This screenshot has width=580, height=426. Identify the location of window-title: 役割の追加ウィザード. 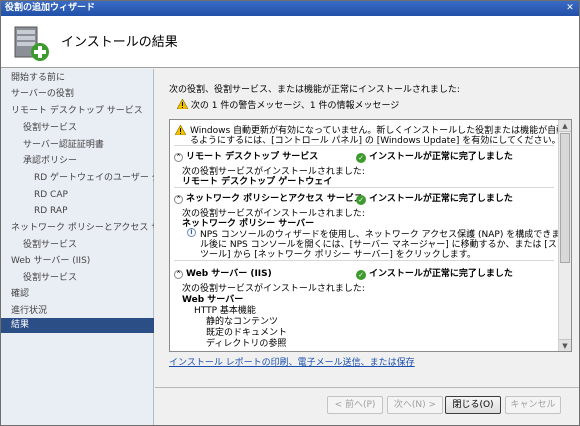
(50, 8).